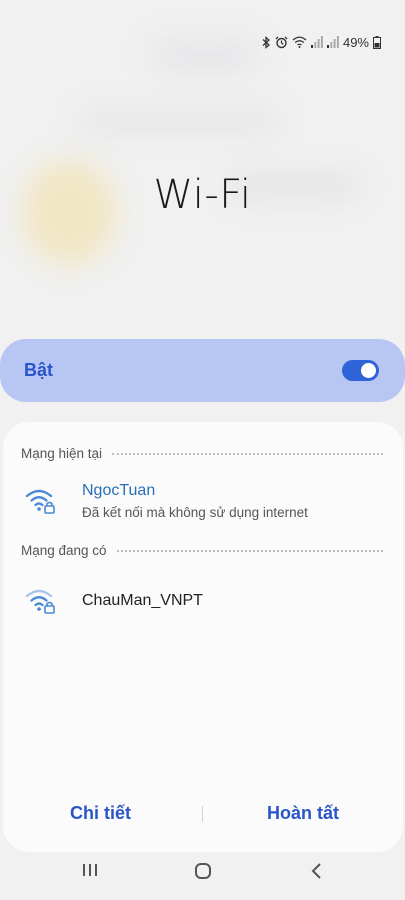 Image resolution: width=405 pixels, height=900 pixels. I want to click on current-network-name: NgocTuan, so click(119, 490).